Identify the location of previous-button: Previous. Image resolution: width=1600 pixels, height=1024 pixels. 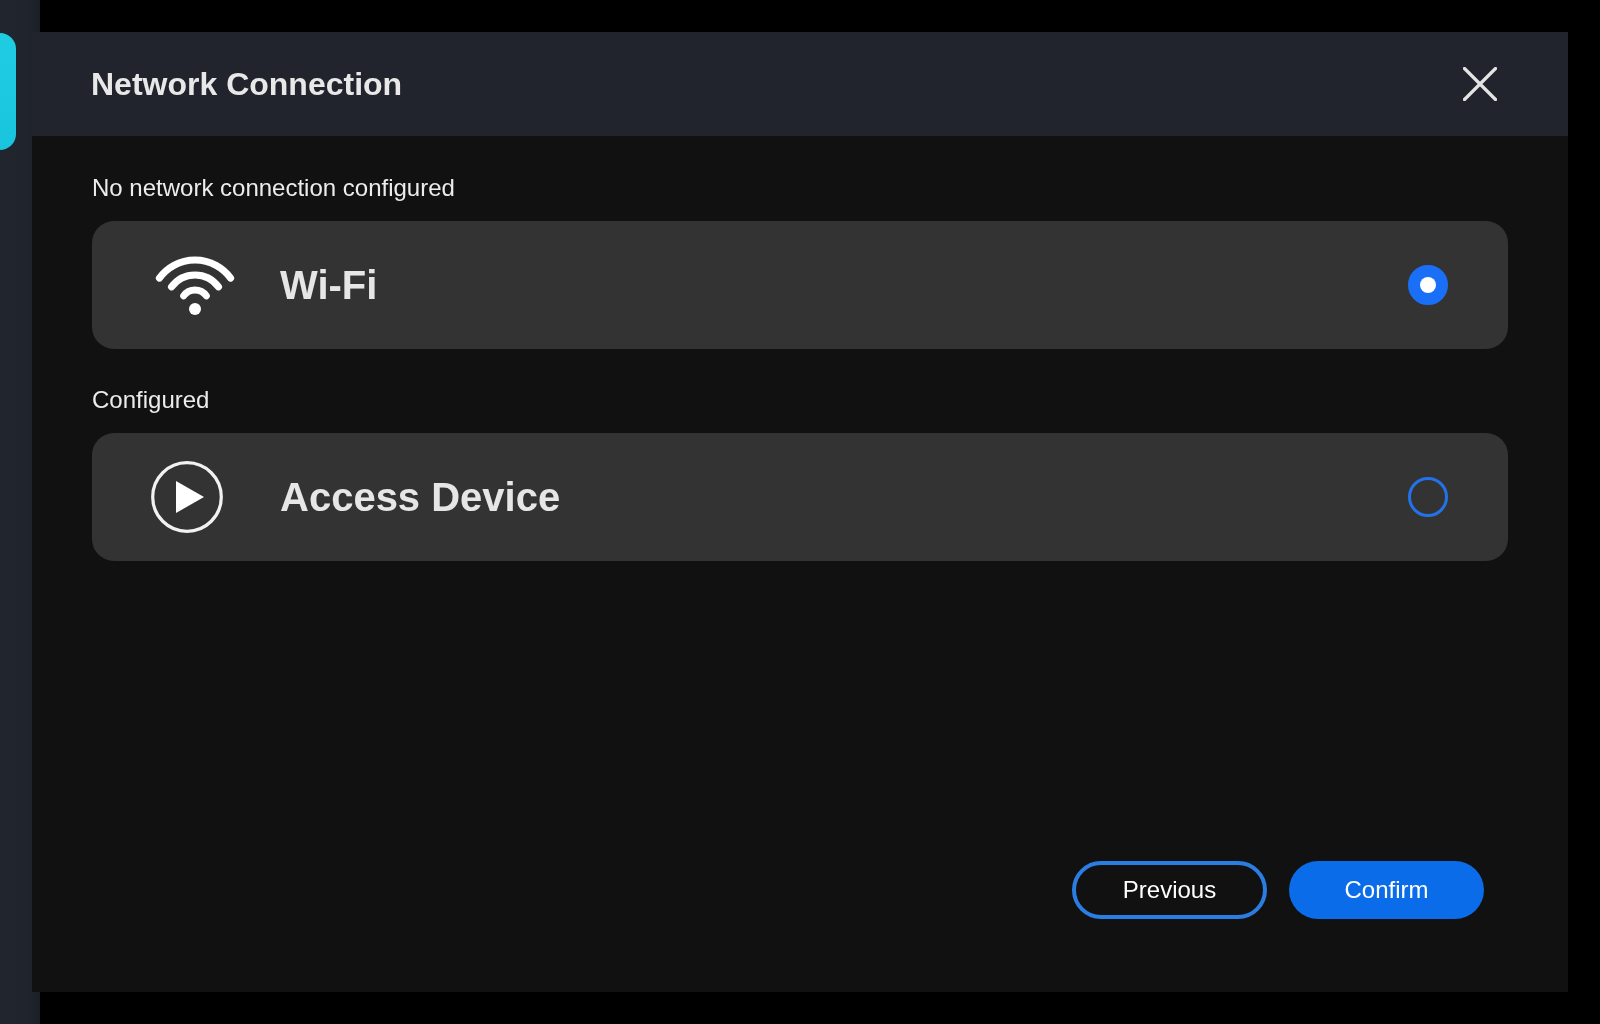
(1169, 890).